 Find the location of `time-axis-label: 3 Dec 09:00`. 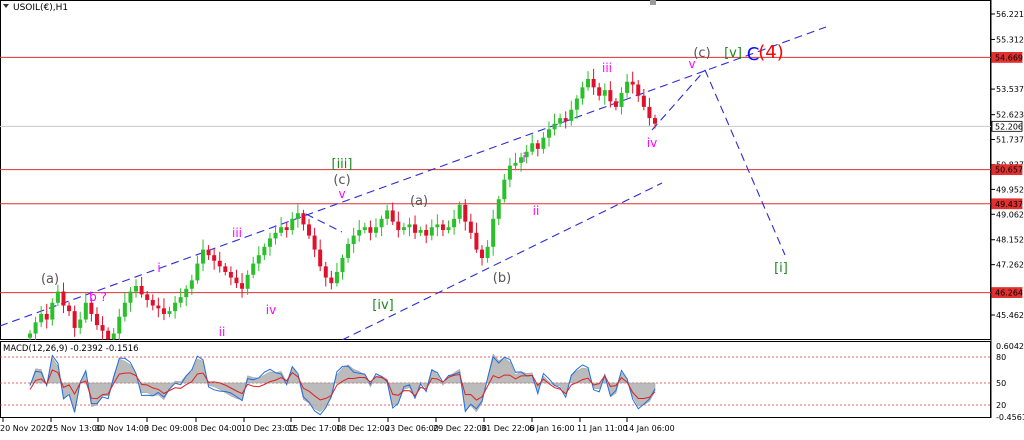

time-axis-label: 3 Dec 09:00 is located at coordinates (168, 428).